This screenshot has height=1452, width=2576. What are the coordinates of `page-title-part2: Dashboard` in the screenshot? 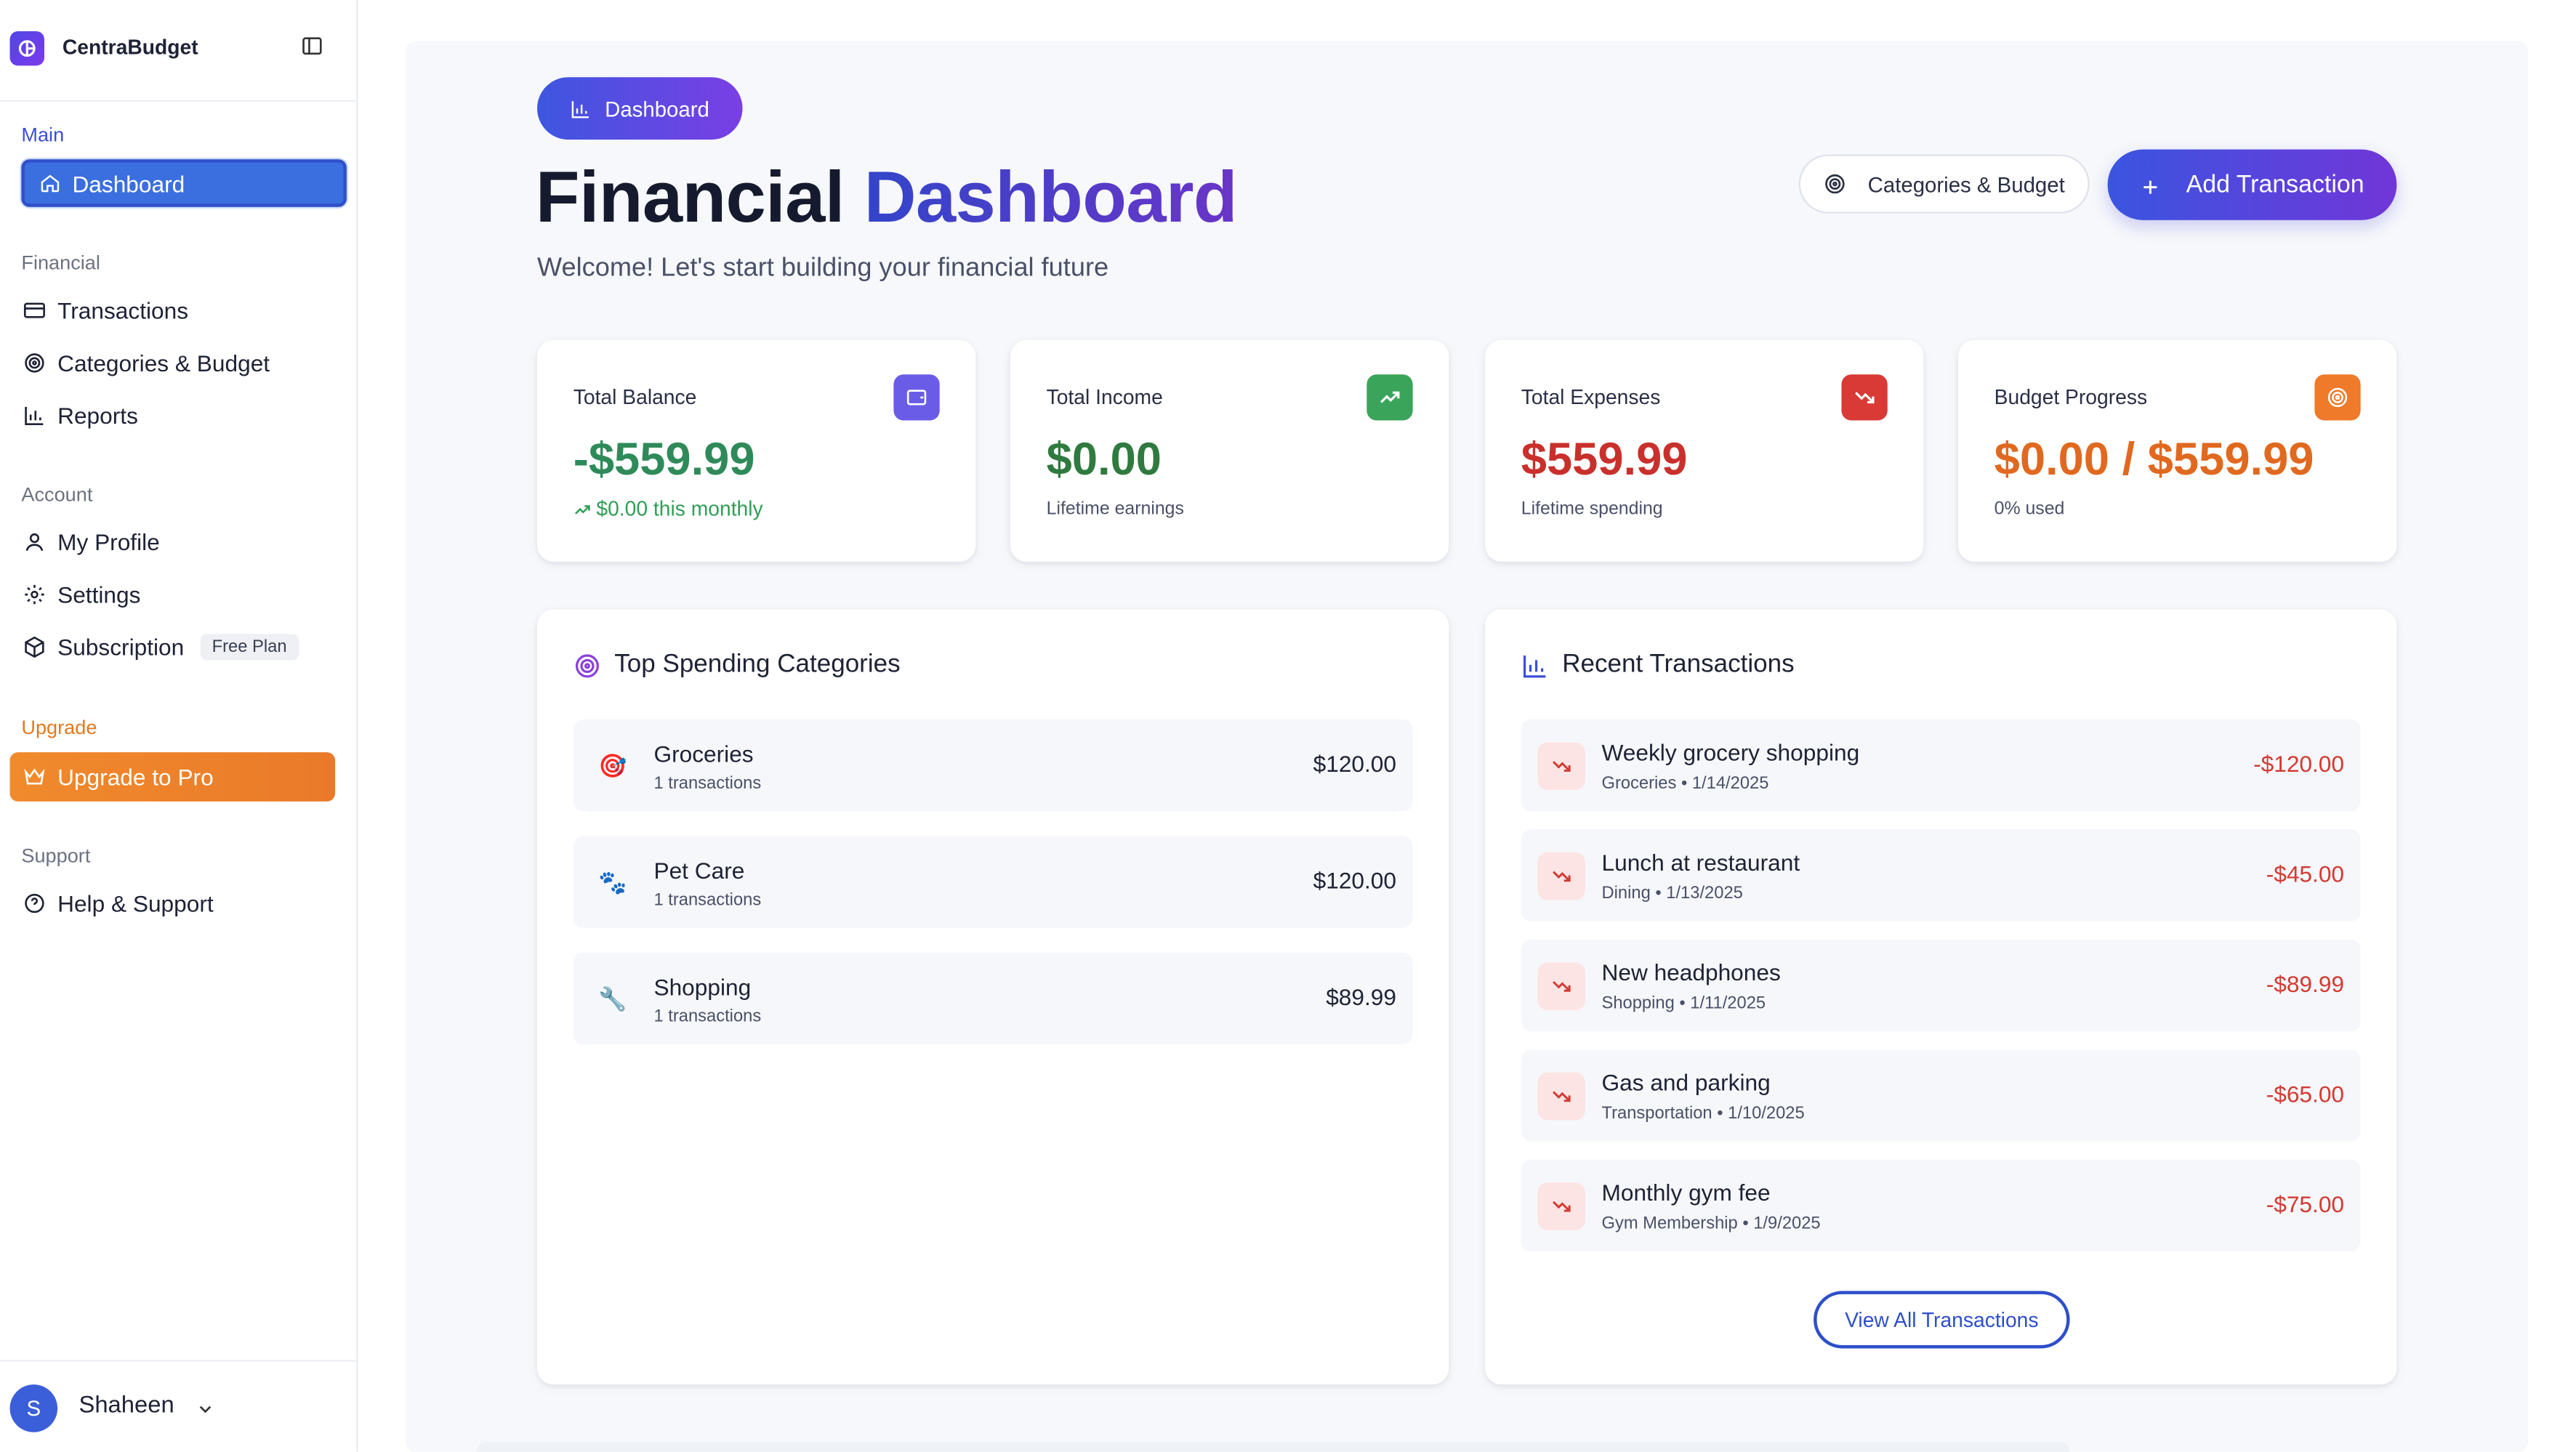 It's located at (1051, 197).